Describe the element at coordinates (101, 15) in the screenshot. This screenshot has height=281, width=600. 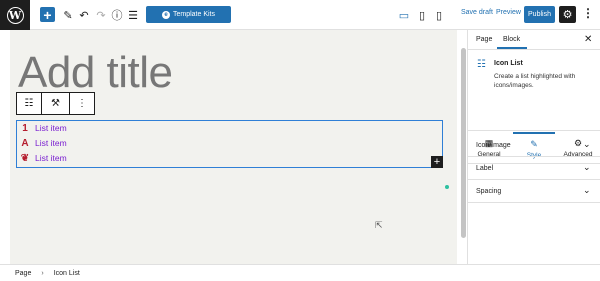
I see `redo-icon: ↷` at that location.